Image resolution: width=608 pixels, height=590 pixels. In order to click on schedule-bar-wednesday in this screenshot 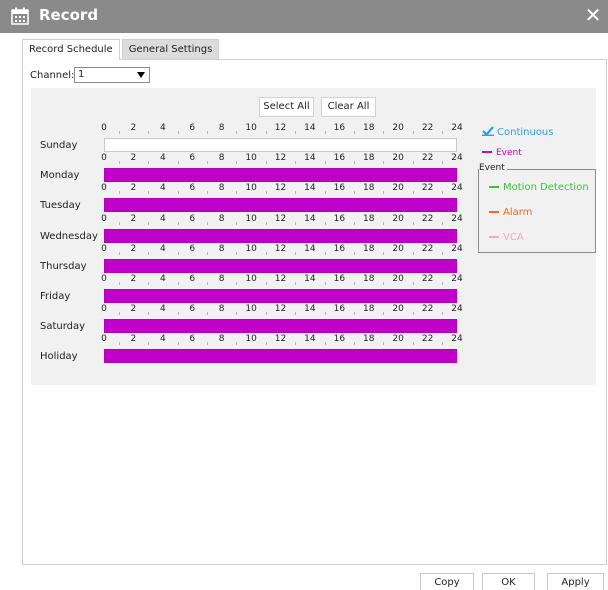, I will do `click(280, 235)`.